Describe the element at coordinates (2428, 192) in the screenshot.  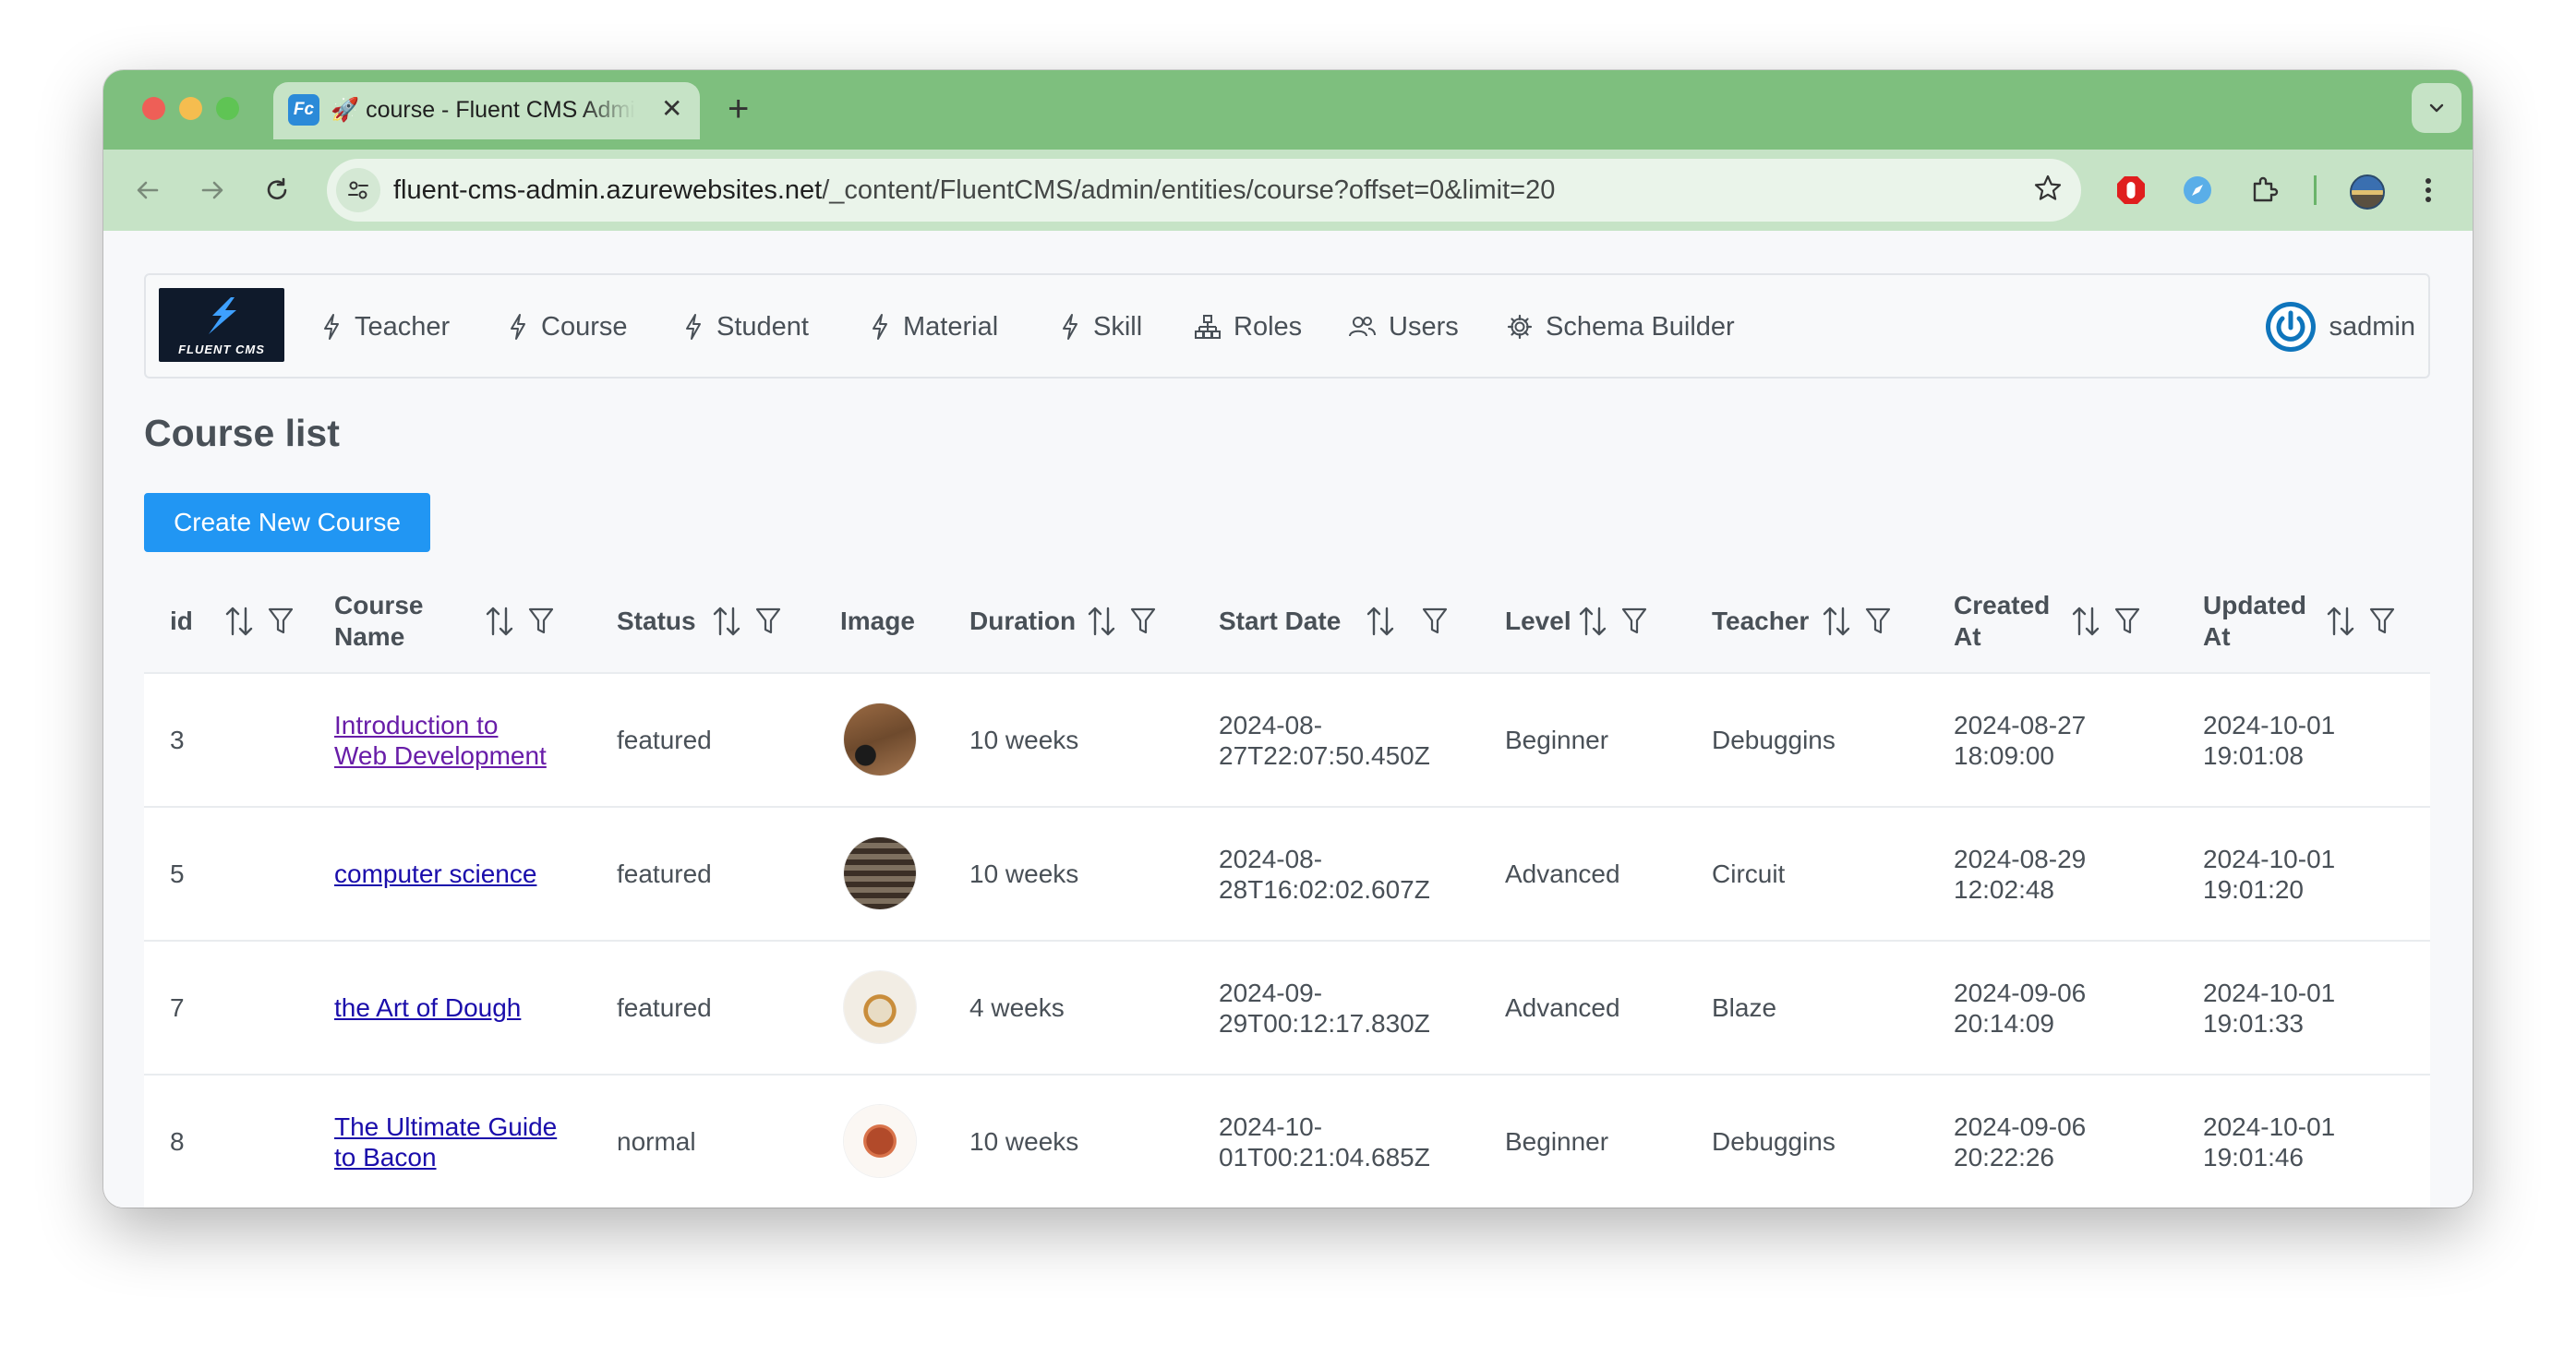
I see `browser-menu-icon` at that location.